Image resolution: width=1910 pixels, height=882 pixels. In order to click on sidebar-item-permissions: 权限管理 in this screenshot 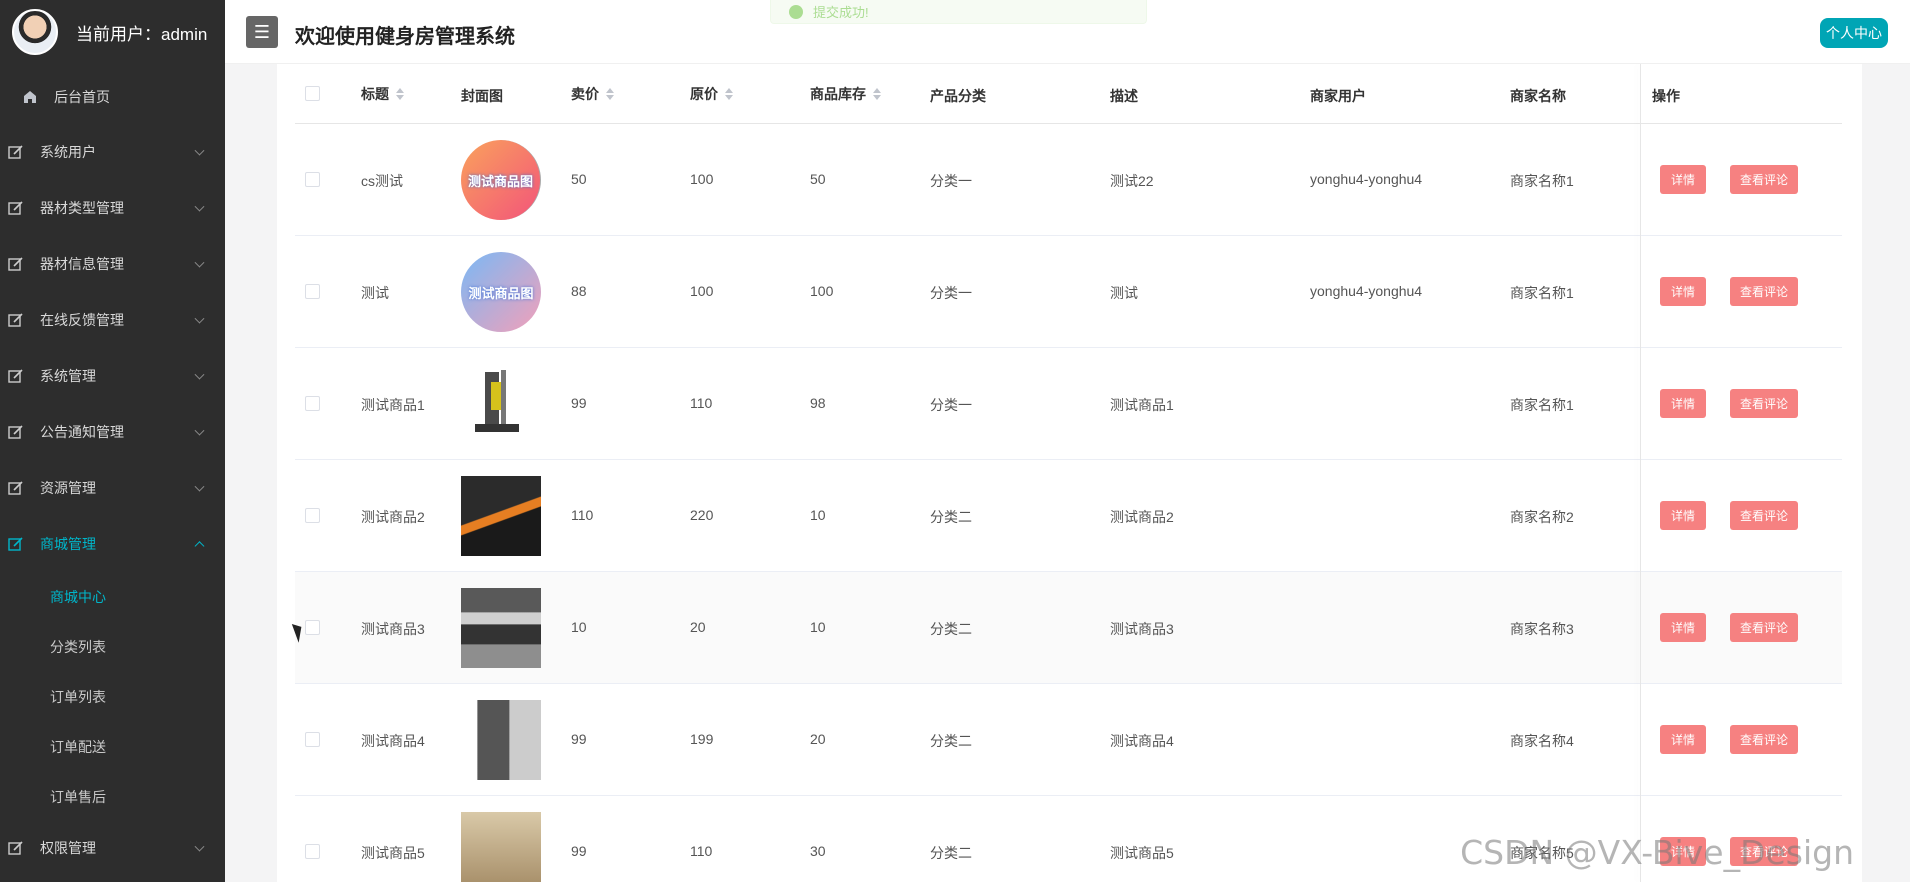, I will do `click(112, 848)`.